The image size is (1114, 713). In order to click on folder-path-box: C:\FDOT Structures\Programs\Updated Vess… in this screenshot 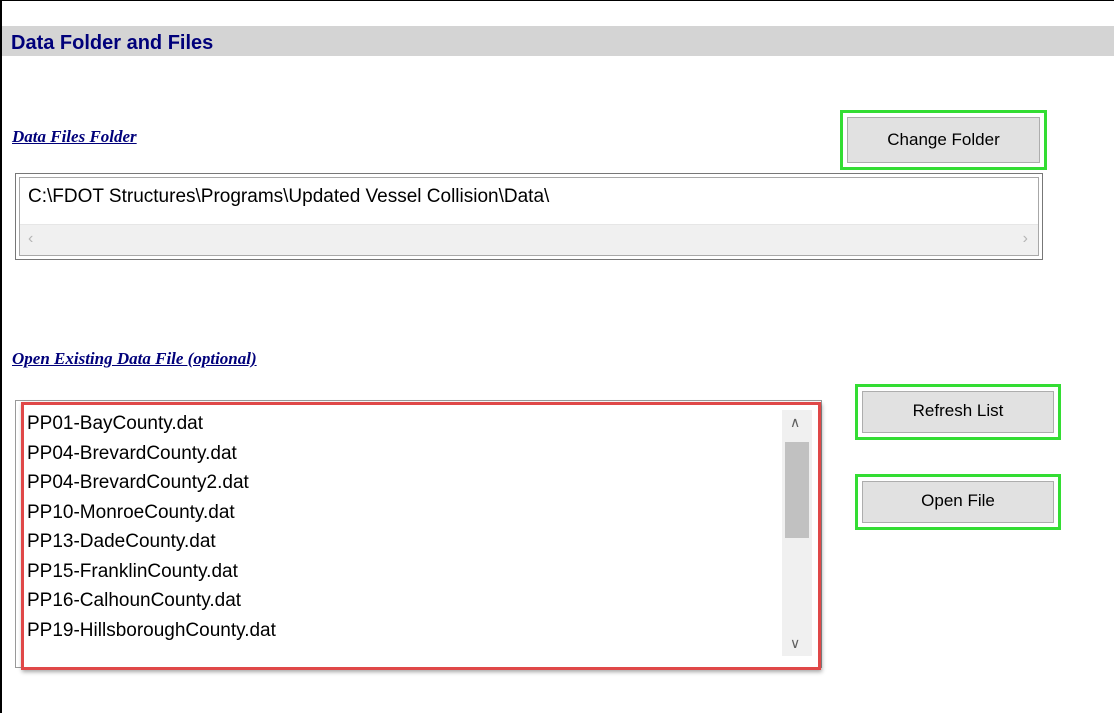, I will do `click(529, 216)`.